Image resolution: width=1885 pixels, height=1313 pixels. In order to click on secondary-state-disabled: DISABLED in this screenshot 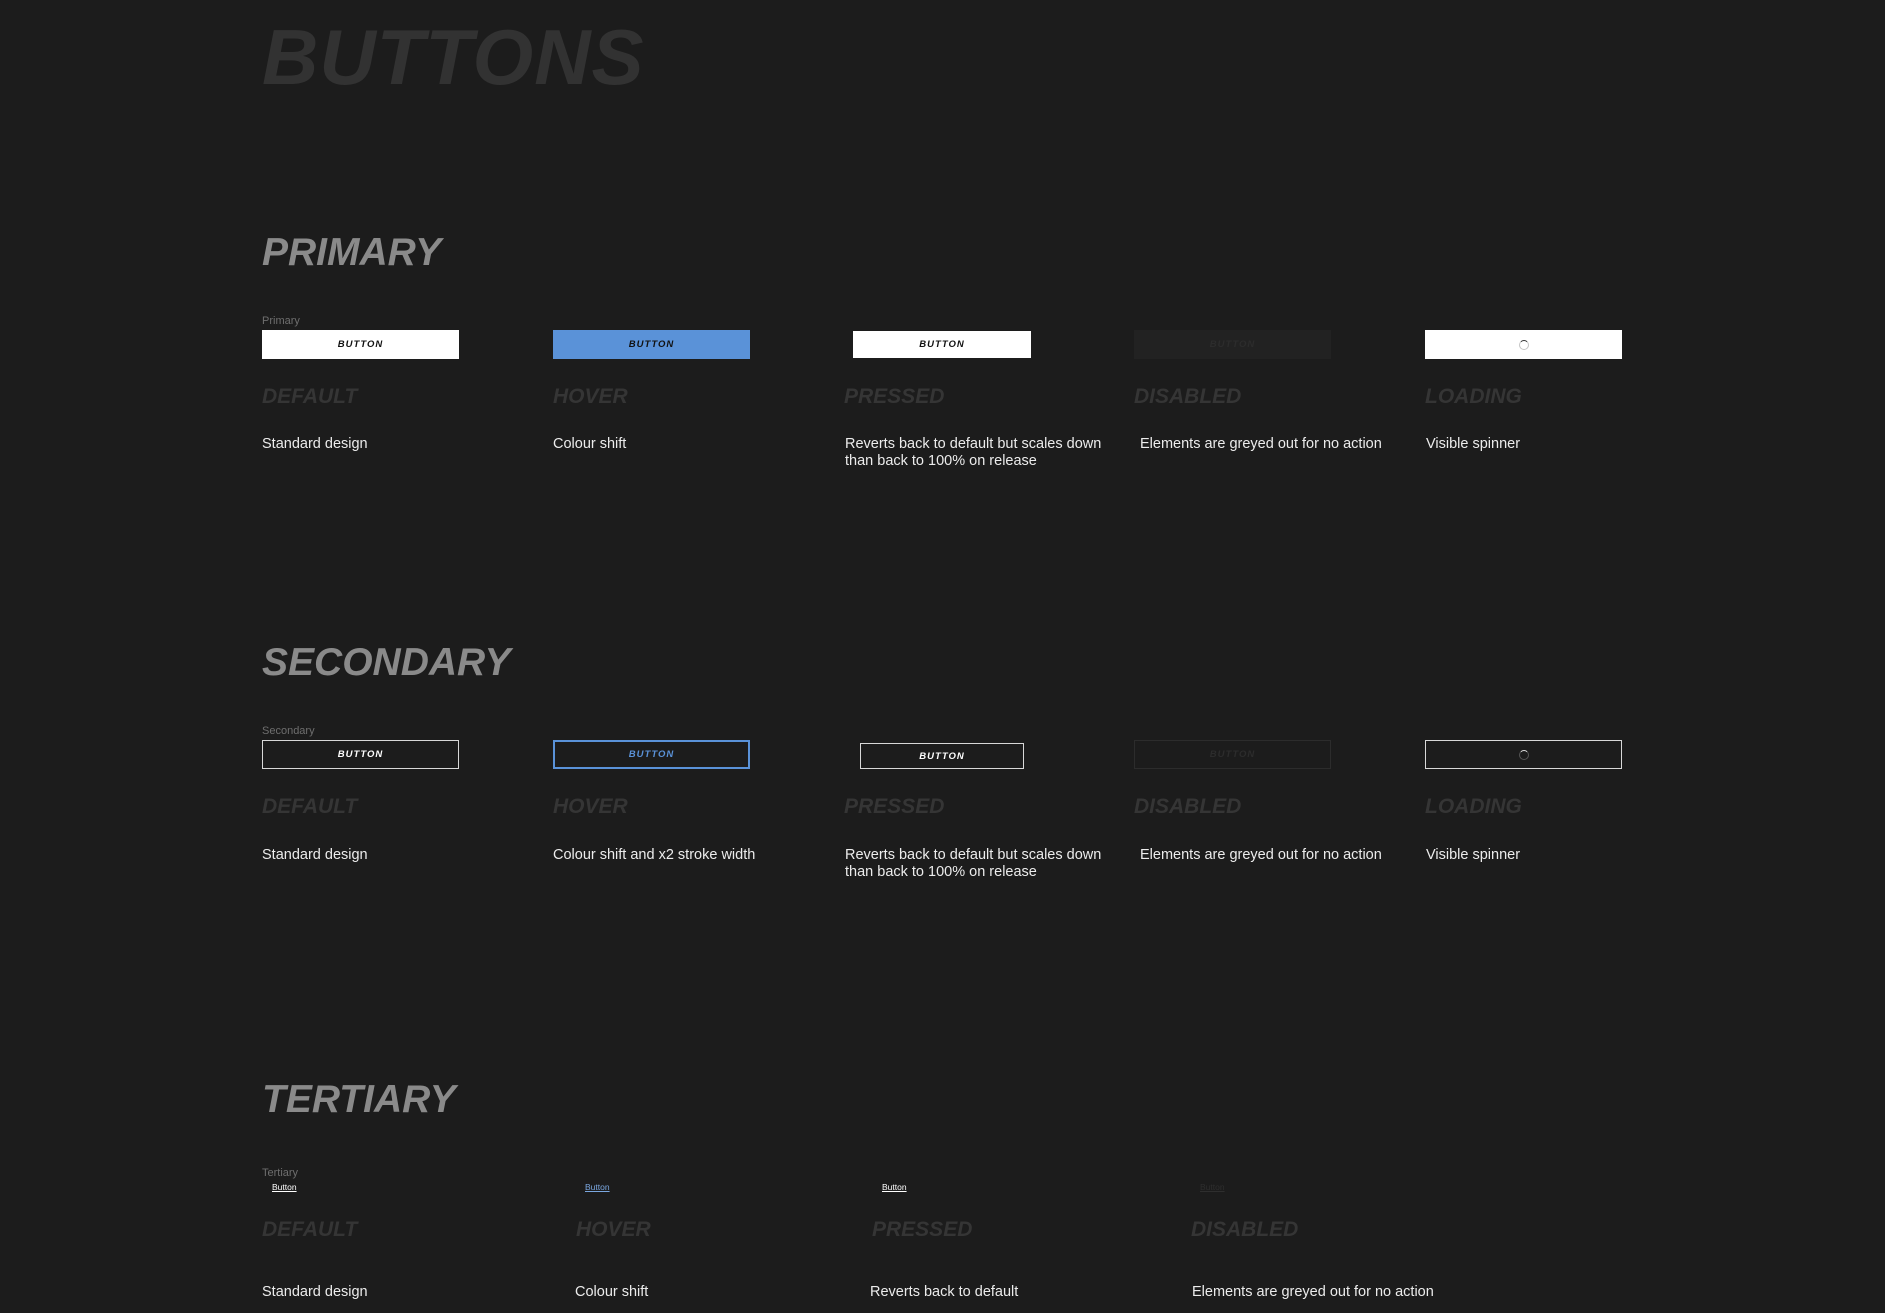, I will do `click(1188, 806)`.